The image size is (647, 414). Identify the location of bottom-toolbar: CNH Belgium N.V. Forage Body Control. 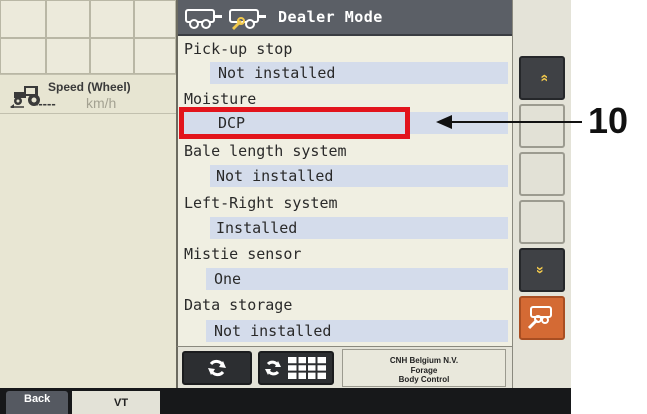
(344, 367).